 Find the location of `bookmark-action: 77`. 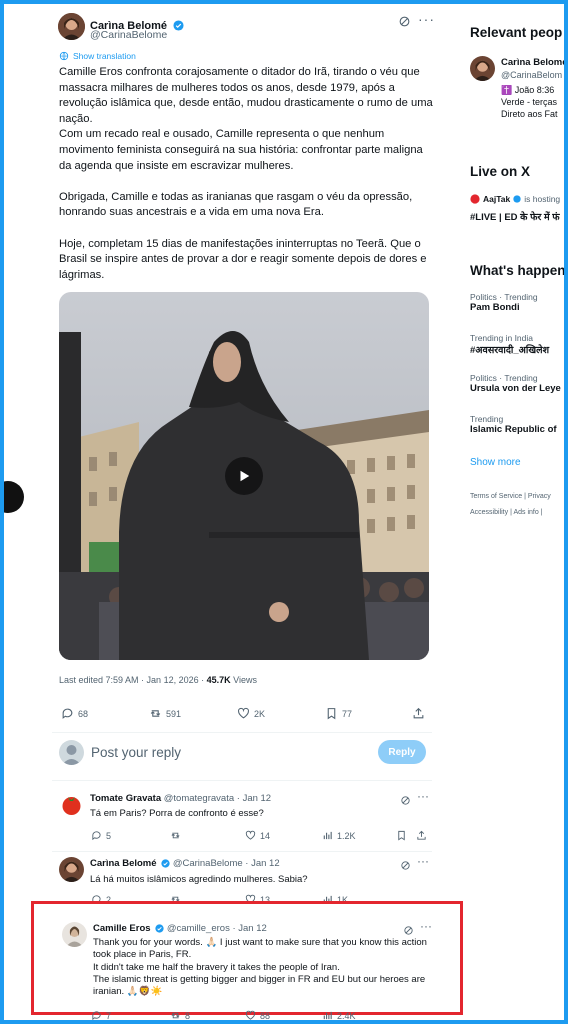

bookmark-action: 77 is located at coordinates (338, 713).